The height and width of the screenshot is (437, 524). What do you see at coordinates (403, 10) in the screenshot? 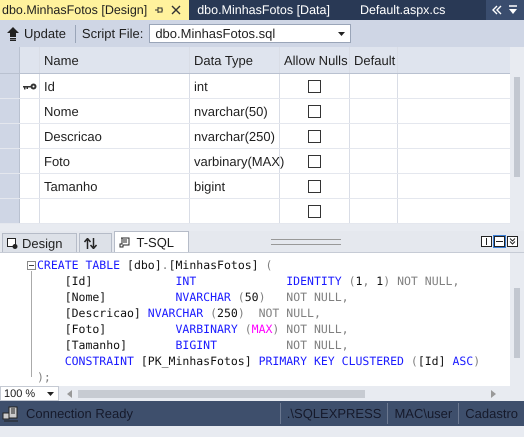
I see `document-tab: Default.aspx.cs` at bounding box center [403, 10].